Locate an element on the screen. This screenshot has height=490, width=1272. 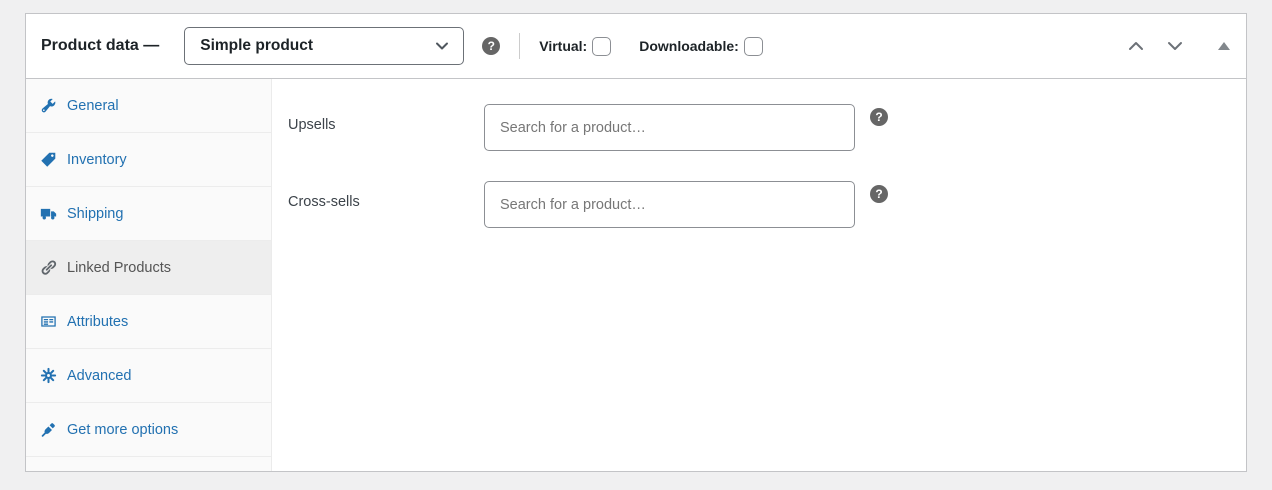
upsells-label: Upsells is located at coordinates (312, 125).